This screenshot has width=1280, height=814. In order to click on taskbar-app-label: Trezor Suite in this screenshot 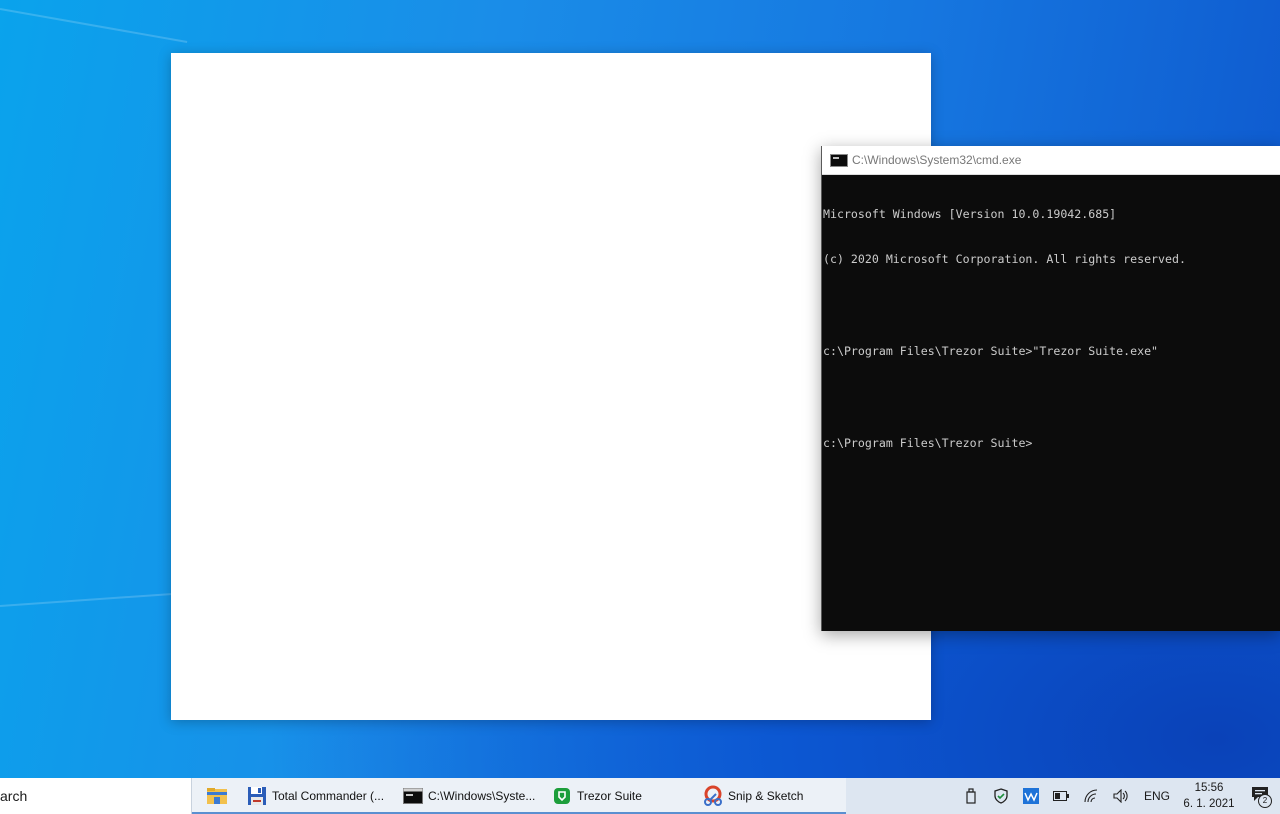, I will do `click(609, 796)`.